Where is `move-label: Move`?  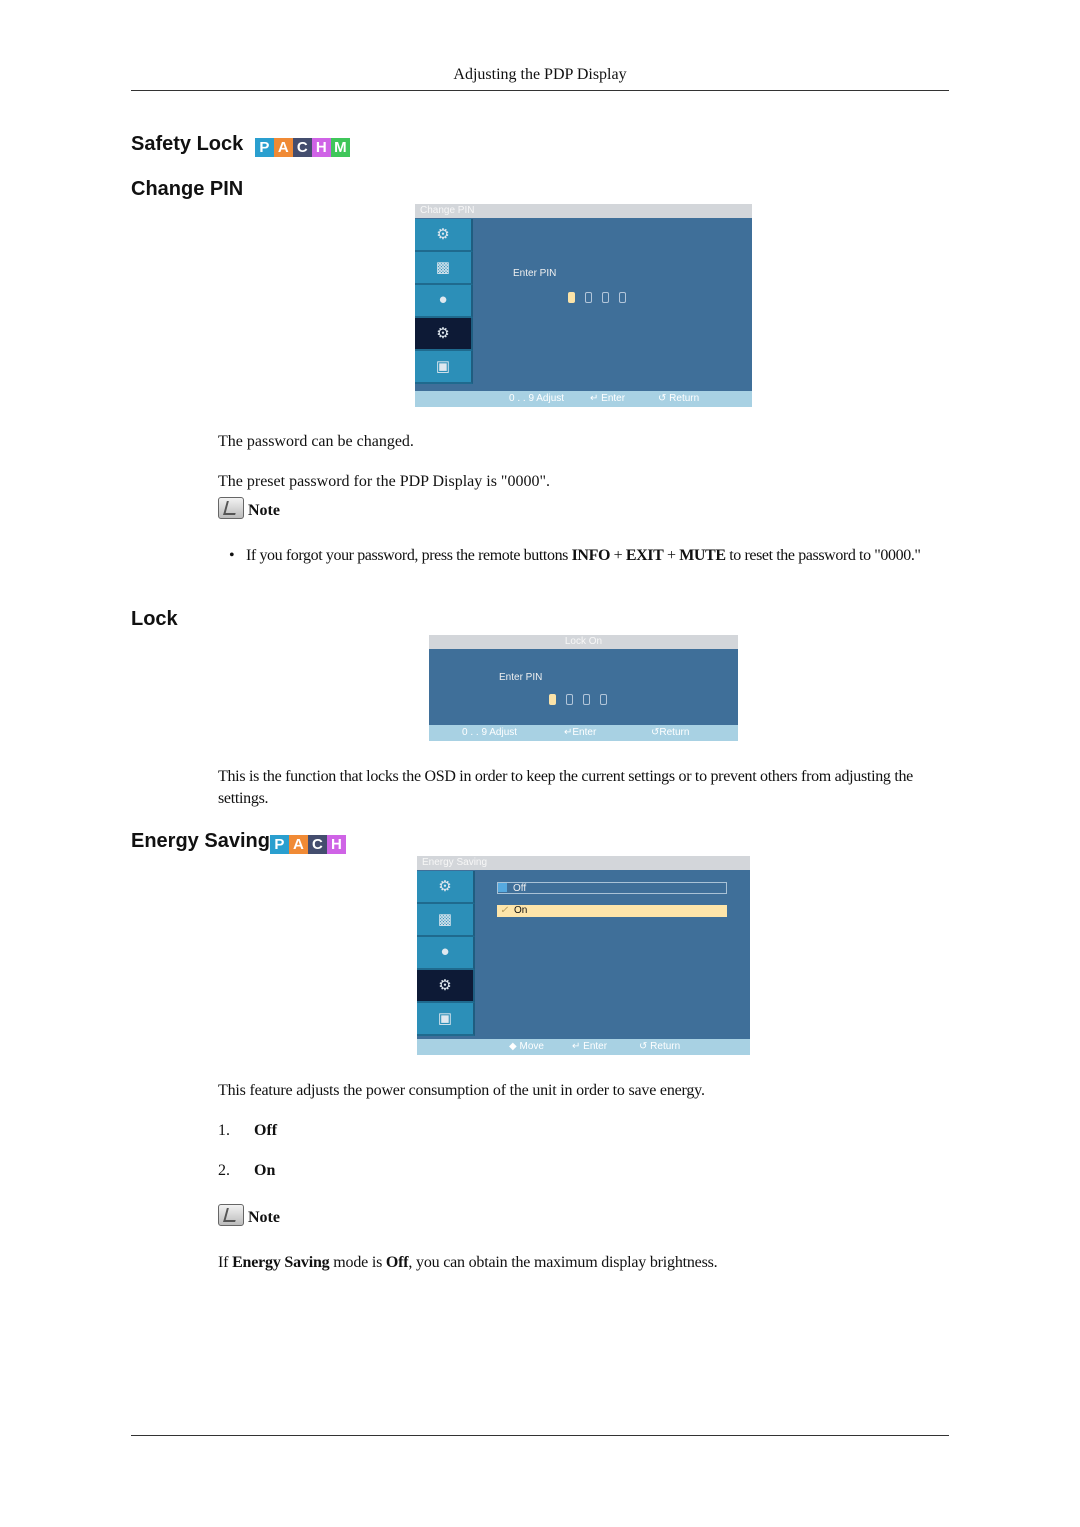 move-label: Move is located at coordinates (531, 1046).